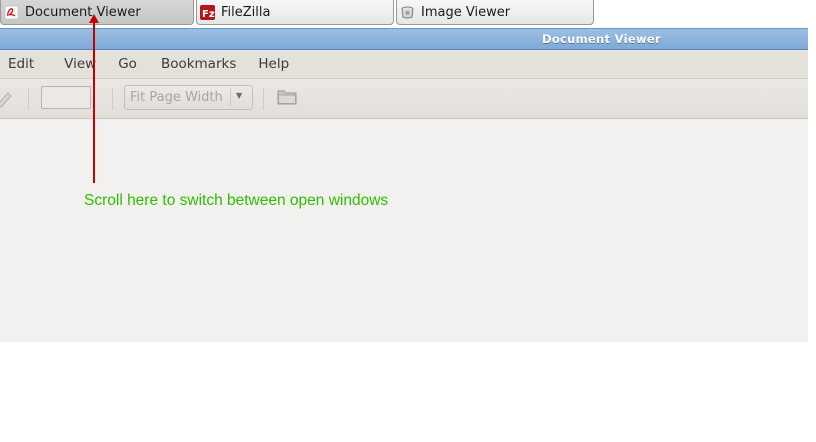  What do you see at coordinates (601, 39) in the screenshot?
I see `window-title: Document Viewer` at bounding box center [601, 39].